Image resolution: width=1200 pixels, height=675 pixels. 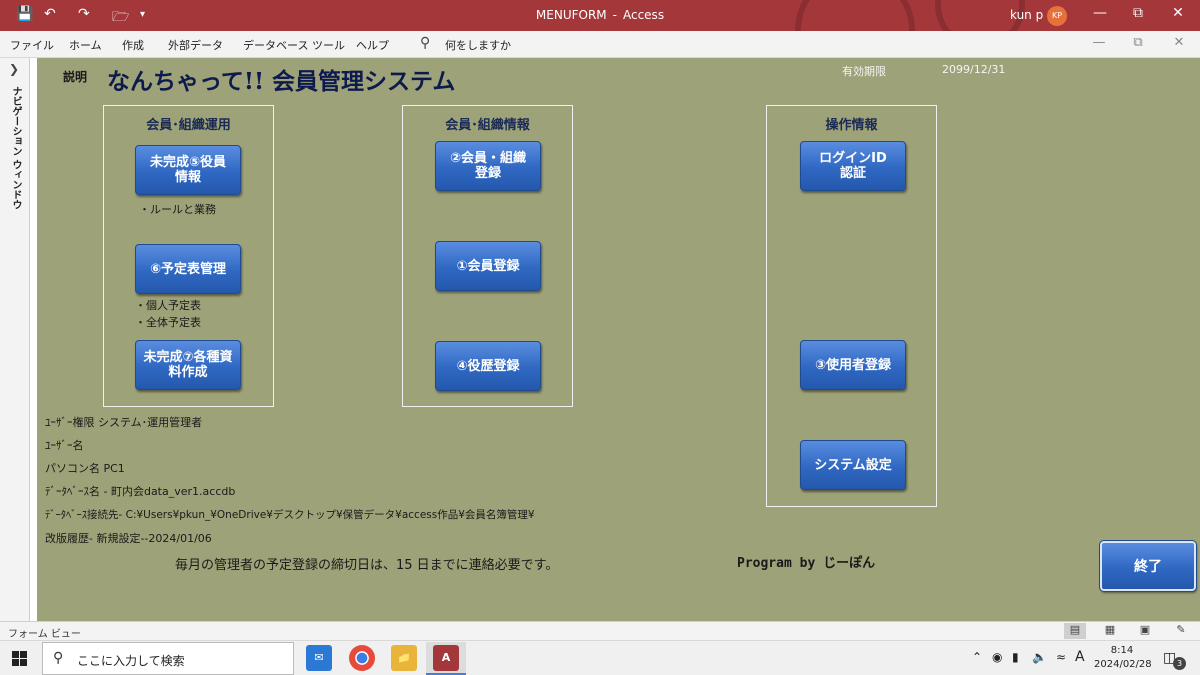 What do you see at coordinates (133, 45) in the screenshot?
I see `tab-create: 作成` at bounding box center [133, 45].